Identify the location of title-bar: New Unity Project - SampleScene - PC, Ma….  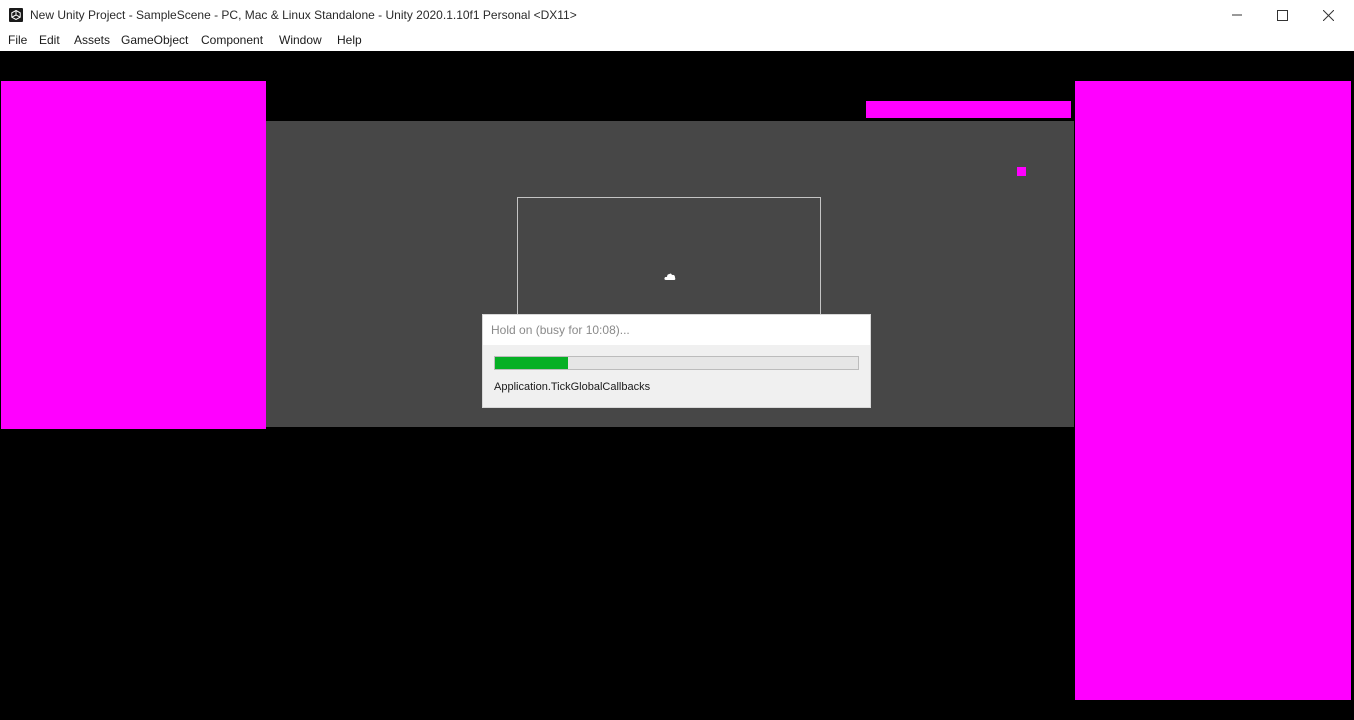
(677, 15).